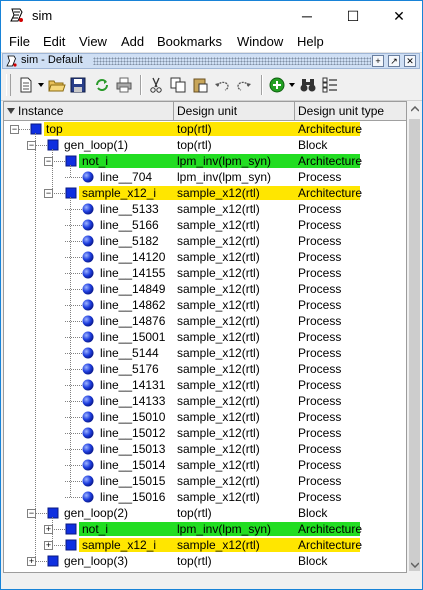 This screenshot has width=423, height=590. I want to click on vertical-scrollbar, so click(414, 337).